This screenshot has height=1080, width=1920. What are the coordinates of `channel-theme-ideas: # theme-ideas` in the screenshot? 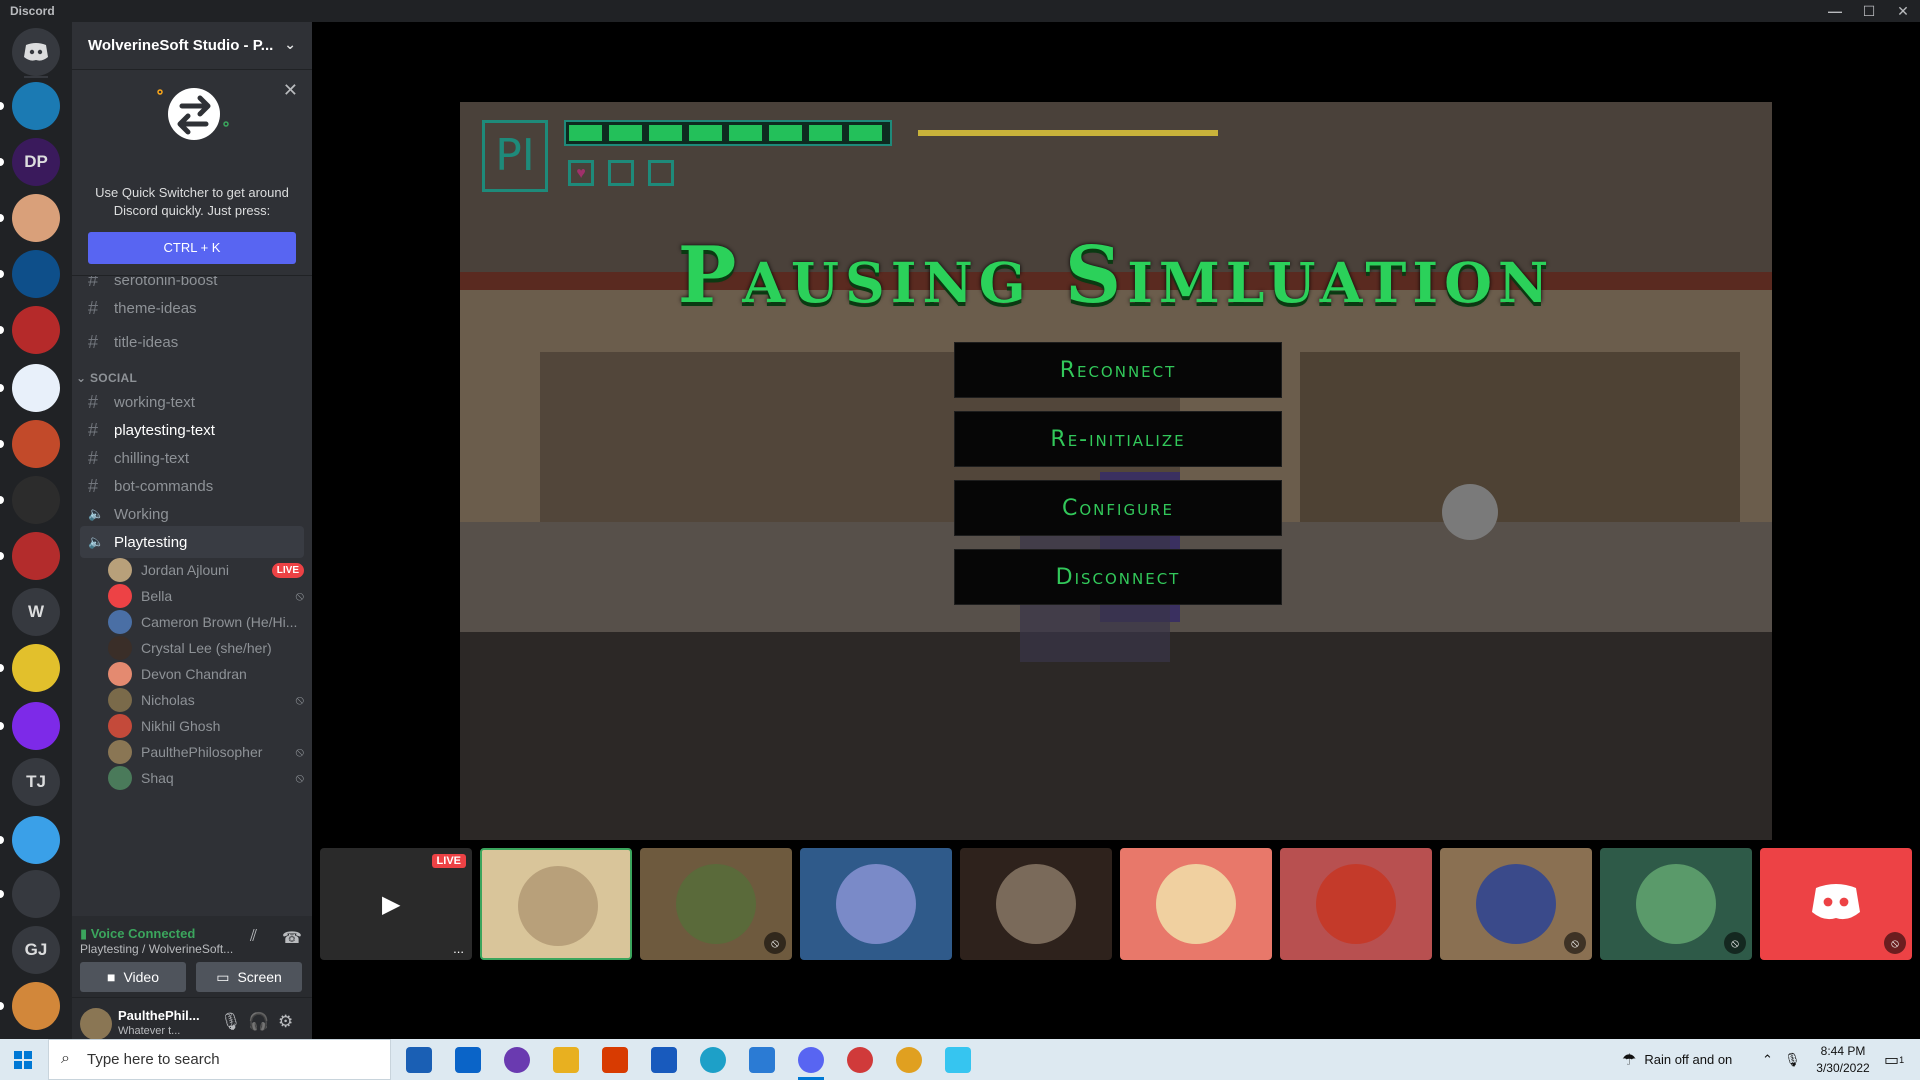 It's located at (192, 308).